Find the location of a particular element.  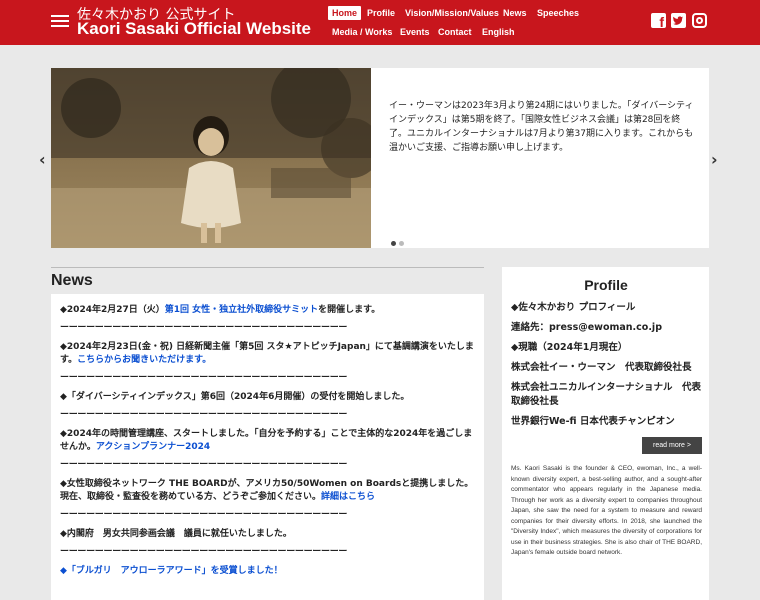

nav-profile: Profile is located at coordinates (381, 13).